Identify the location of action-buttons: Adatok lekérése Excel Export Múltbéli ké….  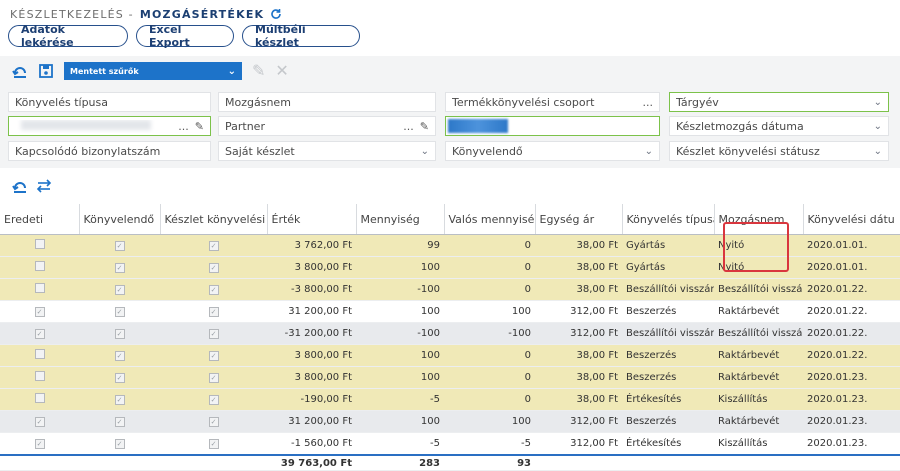
(184, 36).